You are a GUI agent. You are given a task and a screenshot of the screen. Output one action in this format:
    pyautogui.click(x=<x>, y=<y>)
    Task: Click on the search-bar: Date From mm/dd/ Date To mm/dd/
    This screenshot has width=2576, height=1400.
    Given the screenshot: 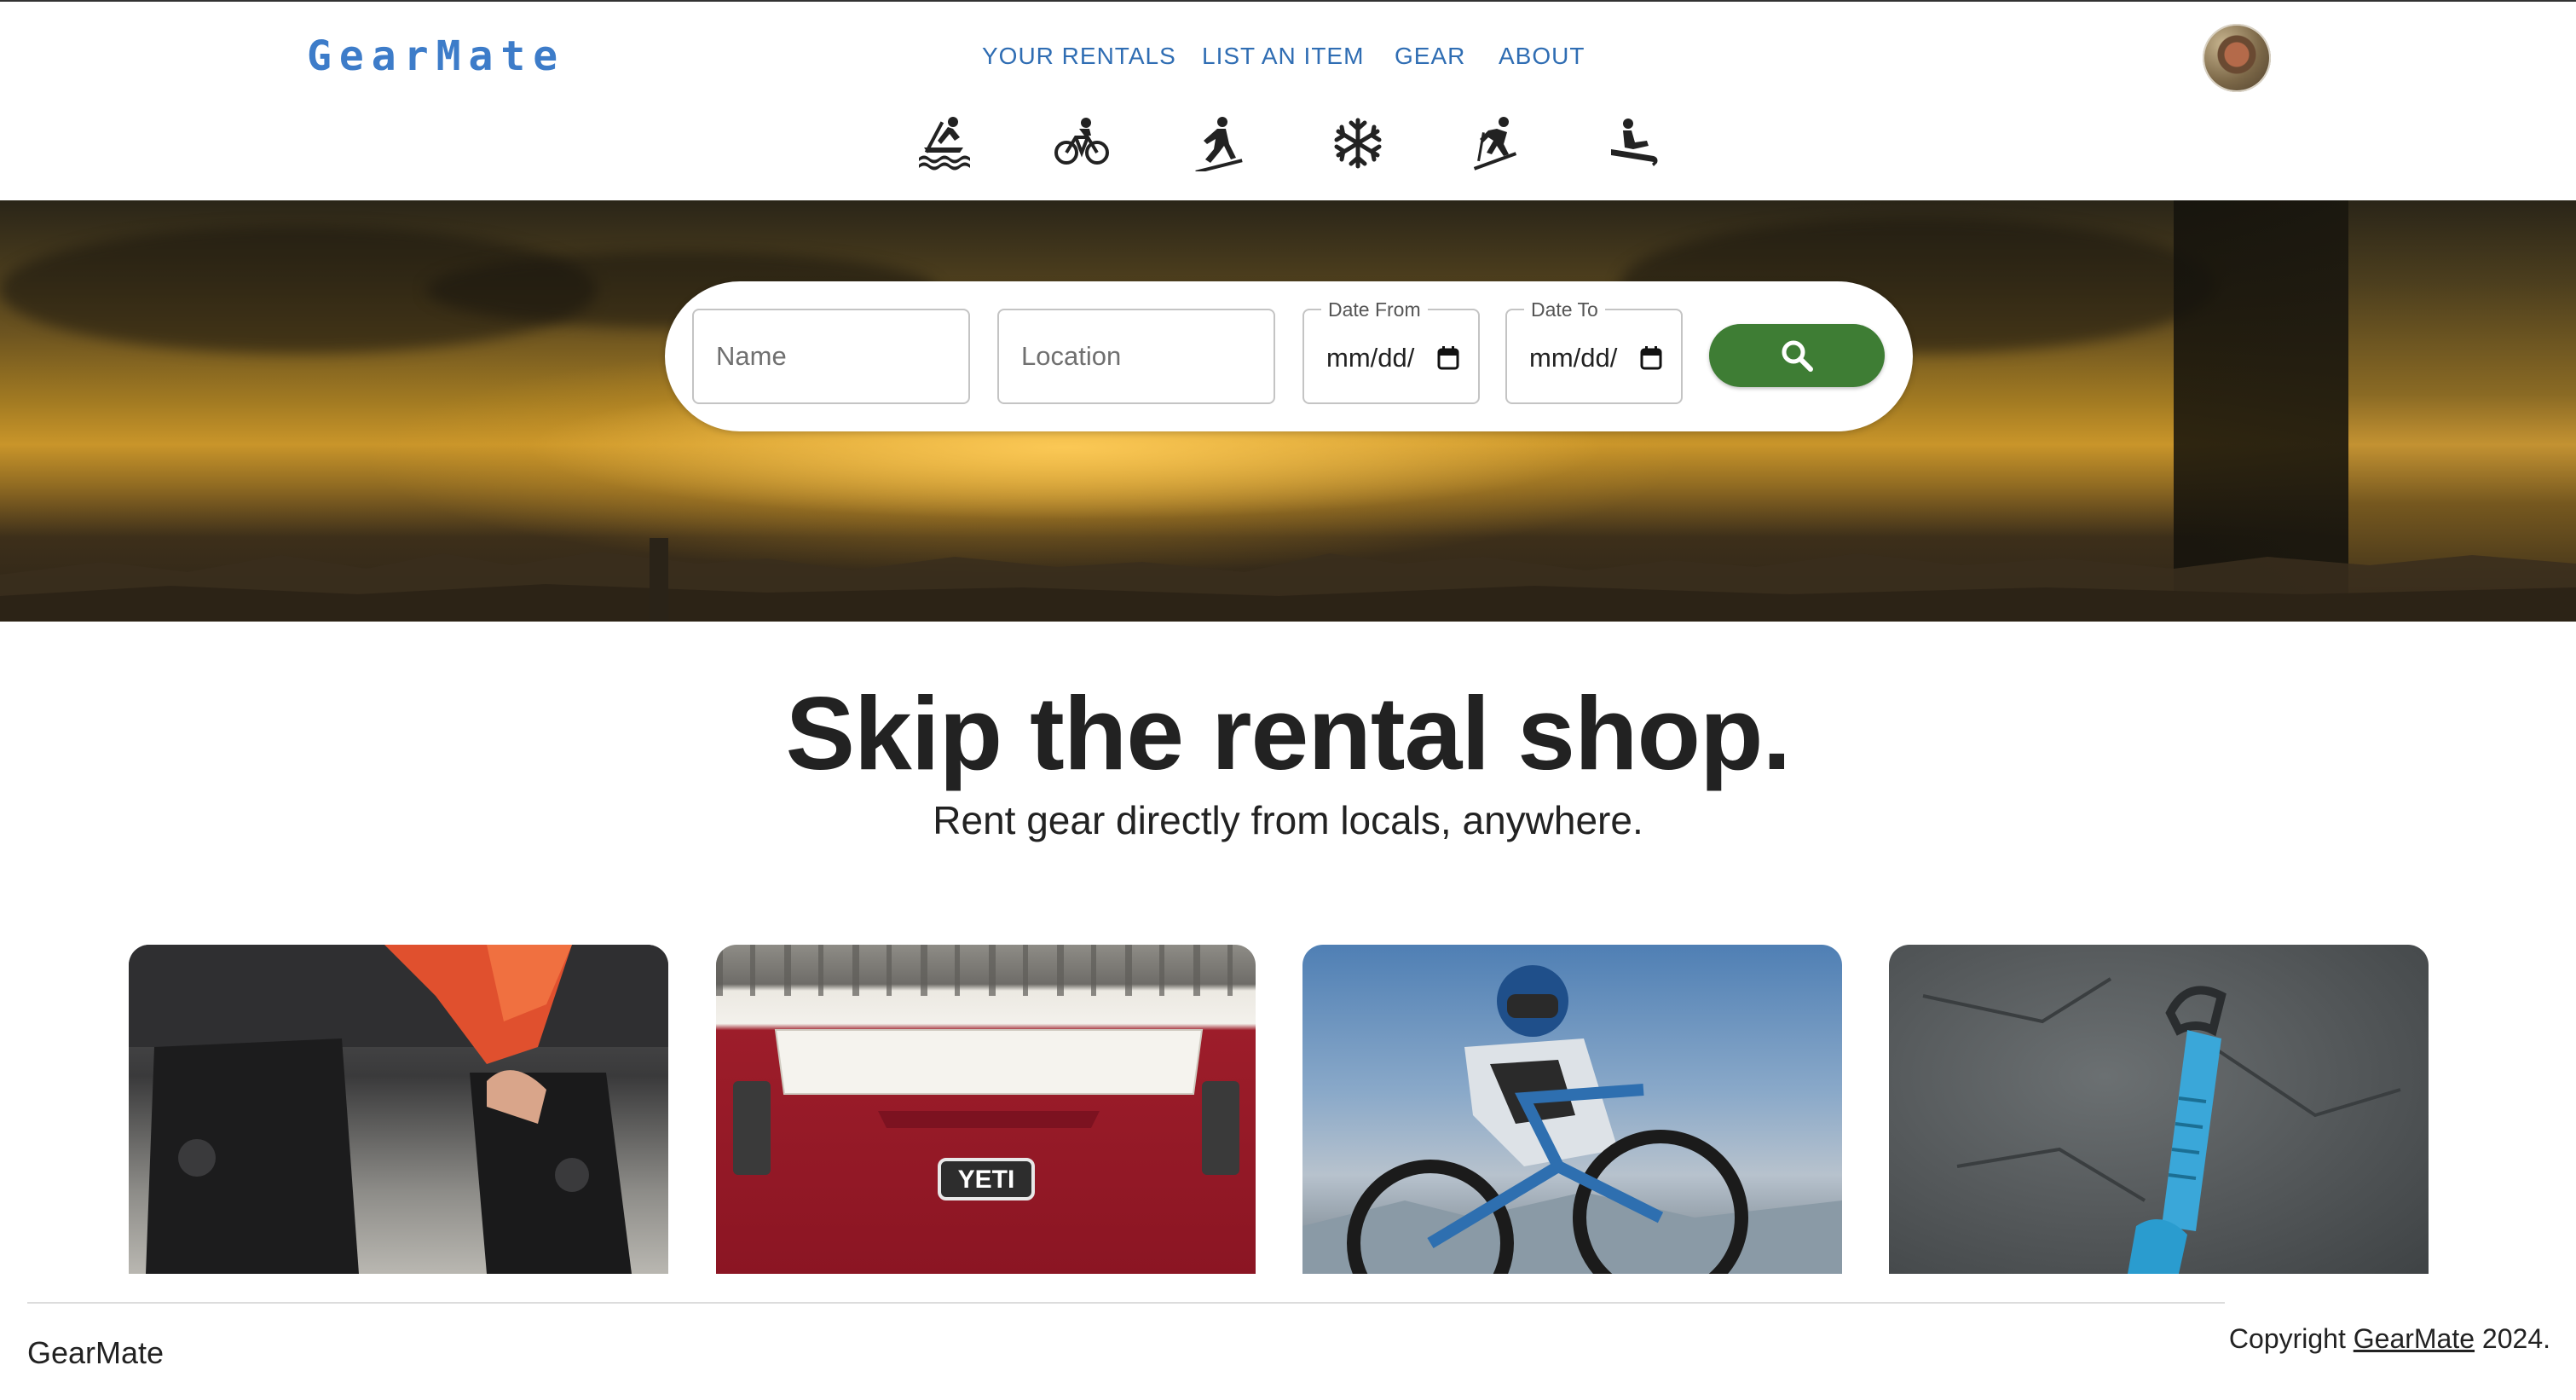 What is the action you would take?
    pyautogui.click(x=1289, y=356)
    